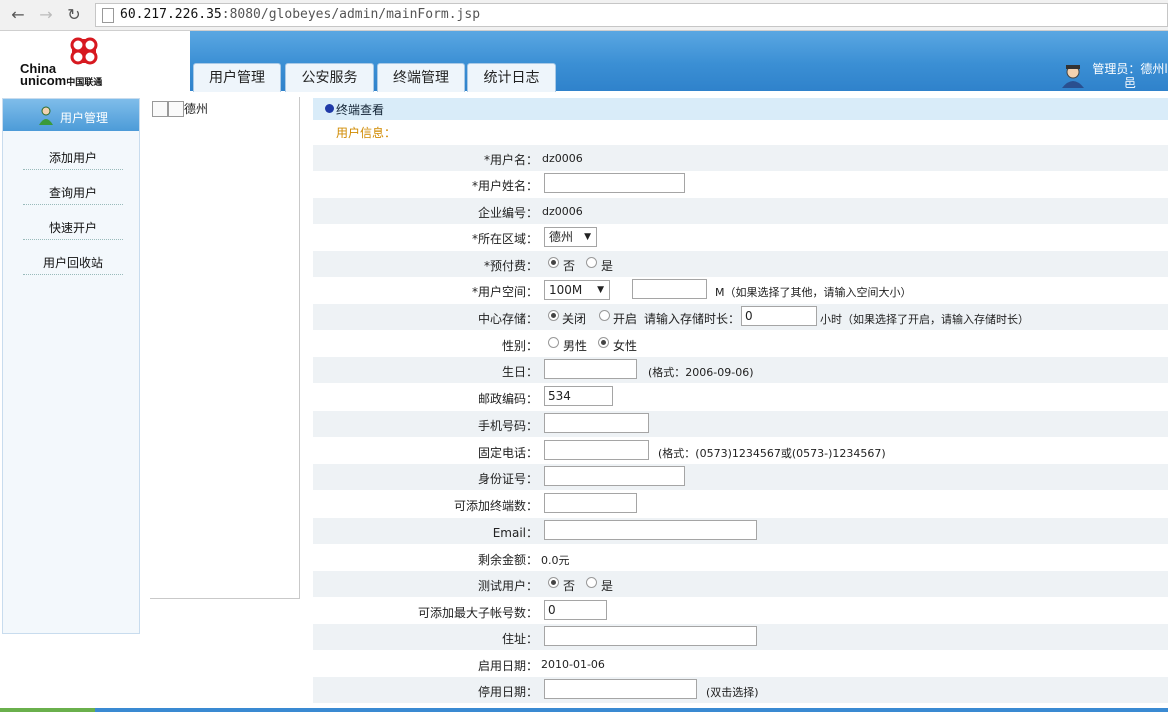 This screenshot has height=712, width=1168. I want to click on username-label: *用户名：, so click(510, 160).